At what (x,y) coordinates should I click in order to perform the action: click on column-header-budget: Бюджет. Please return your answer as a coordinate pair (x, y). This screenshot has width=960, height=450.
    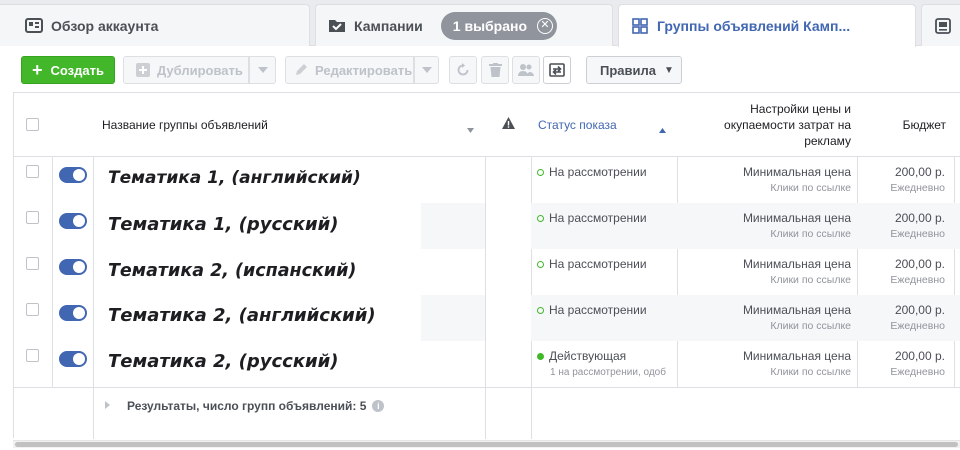
    Looking at the image, I should click on (903, 124).